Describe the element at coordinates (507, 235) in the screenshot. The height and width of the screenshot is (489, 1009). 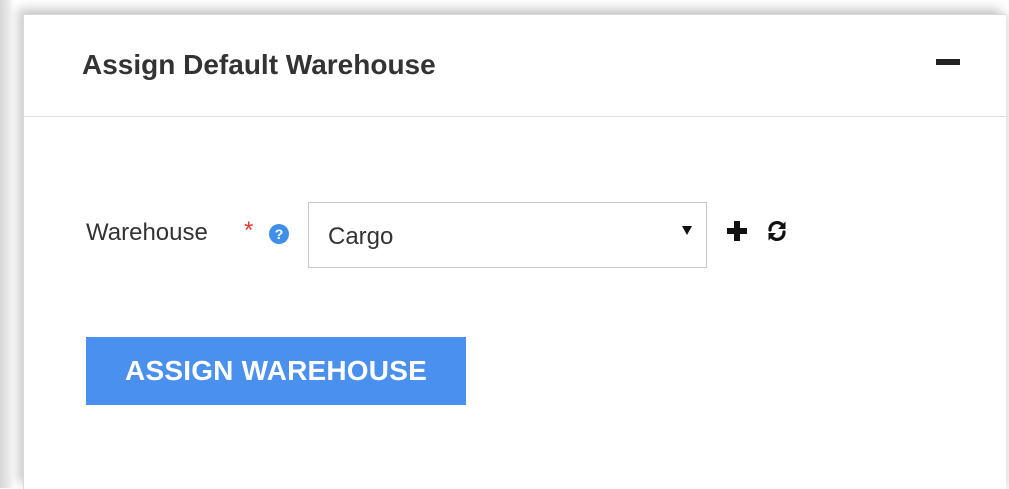
I see `warehouse-select: Cargo` at that location.